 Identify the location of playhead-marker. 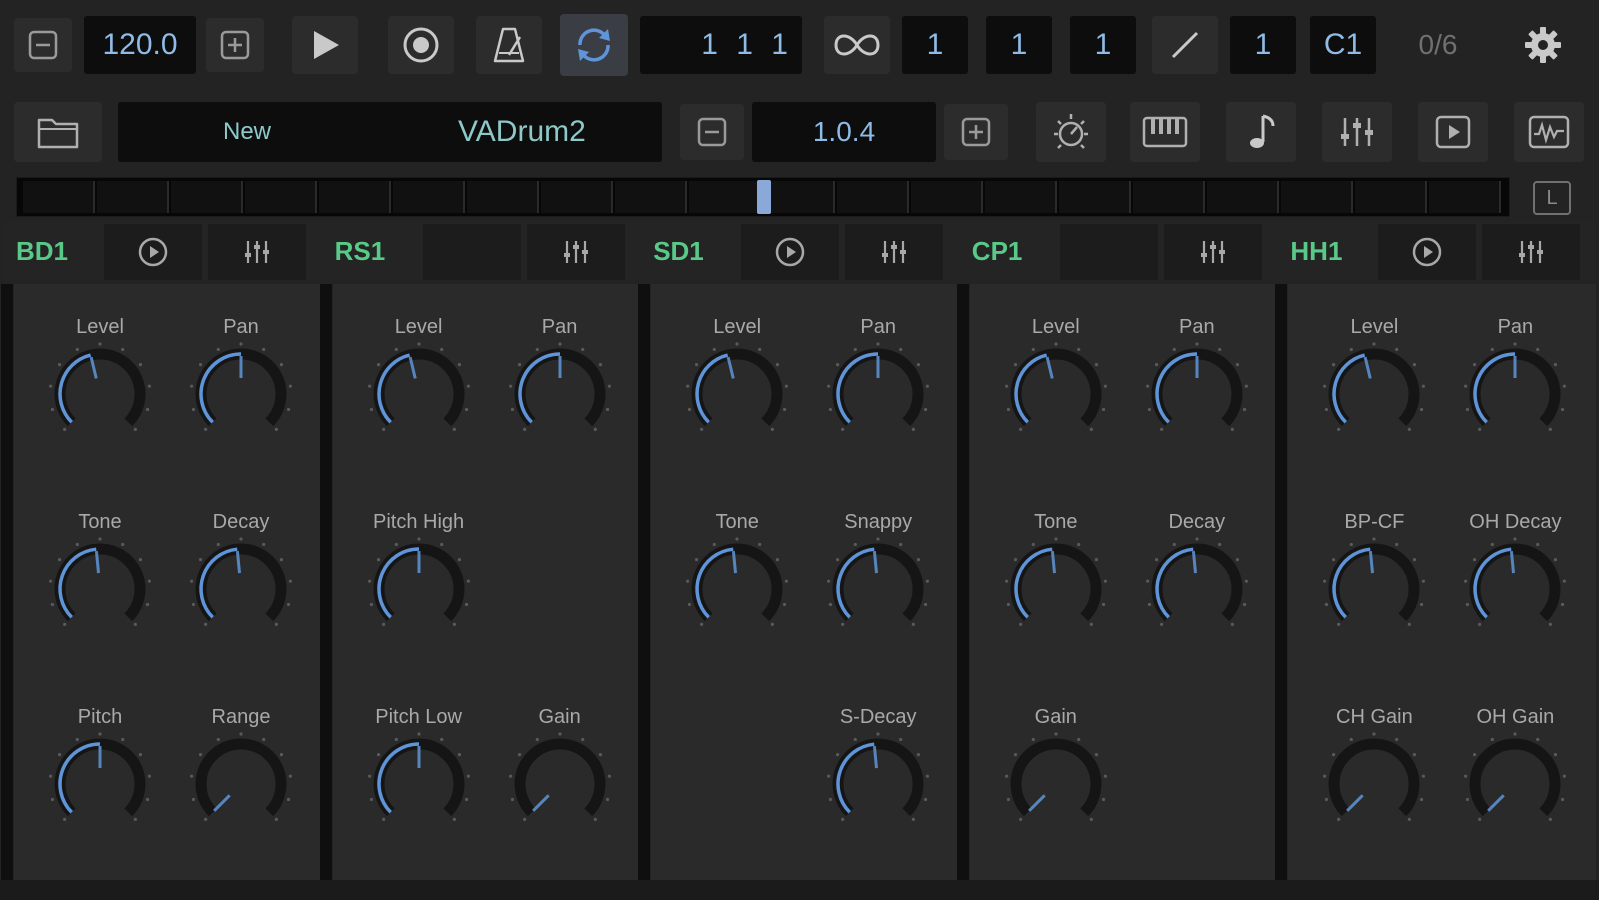
(764, 197).